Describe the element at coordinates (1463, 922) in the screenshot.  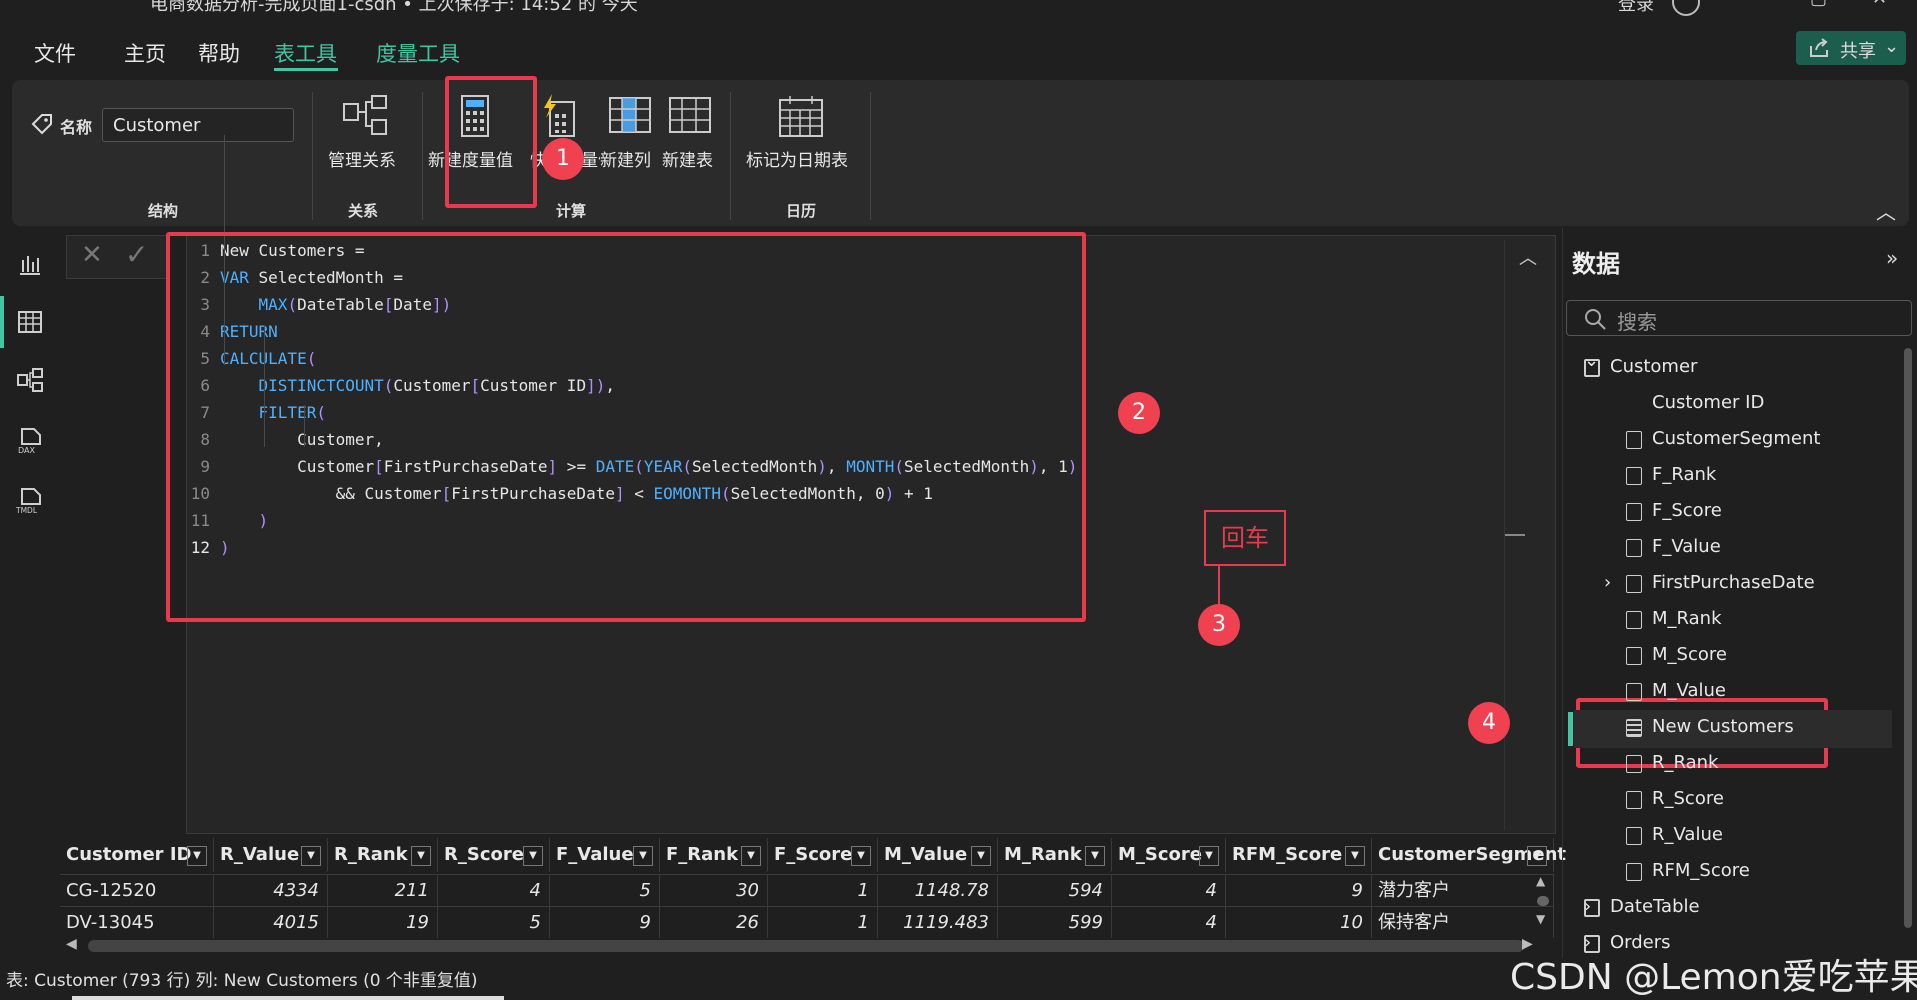
I see `table-cell: 保持客户` at that location.